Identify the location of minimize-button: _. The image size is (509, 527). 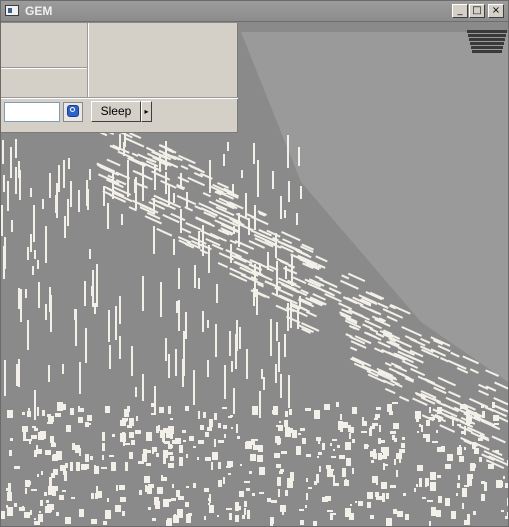
(460, 11).